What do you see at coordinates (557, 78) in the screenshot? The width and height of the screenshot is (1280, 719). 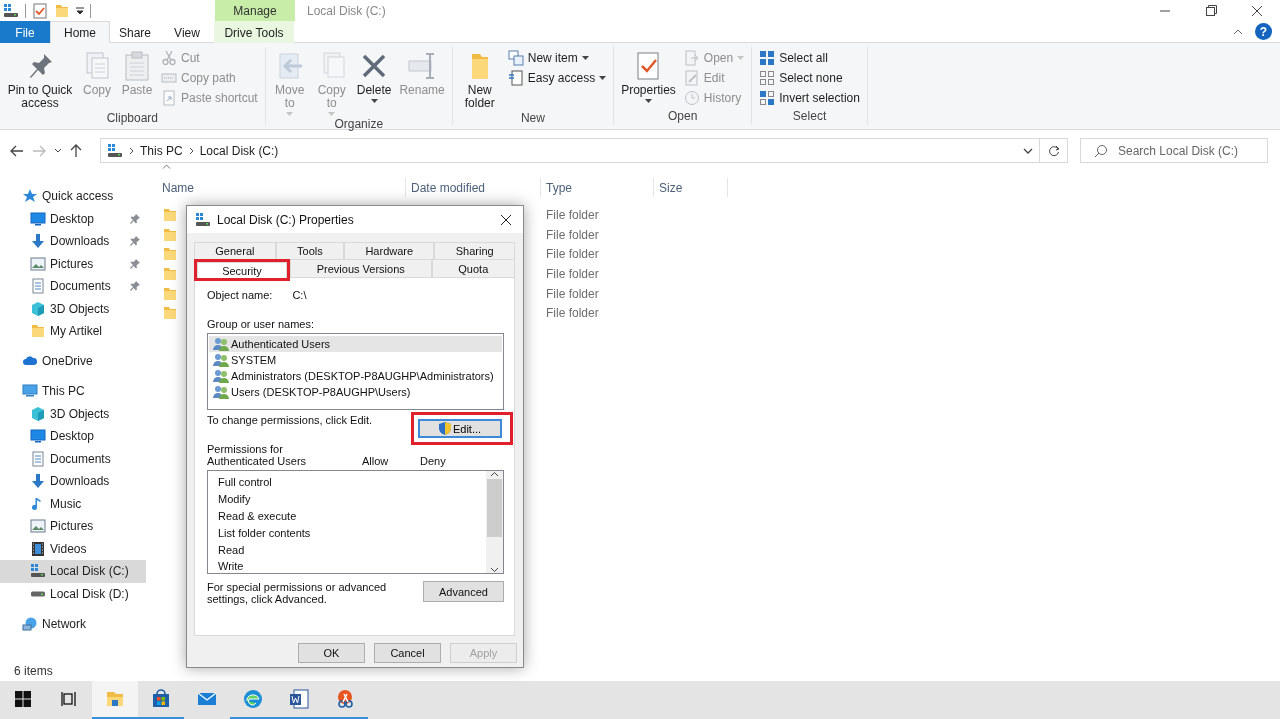 I see `ribbon-button: Easy access` at bounding box center [557, 78].